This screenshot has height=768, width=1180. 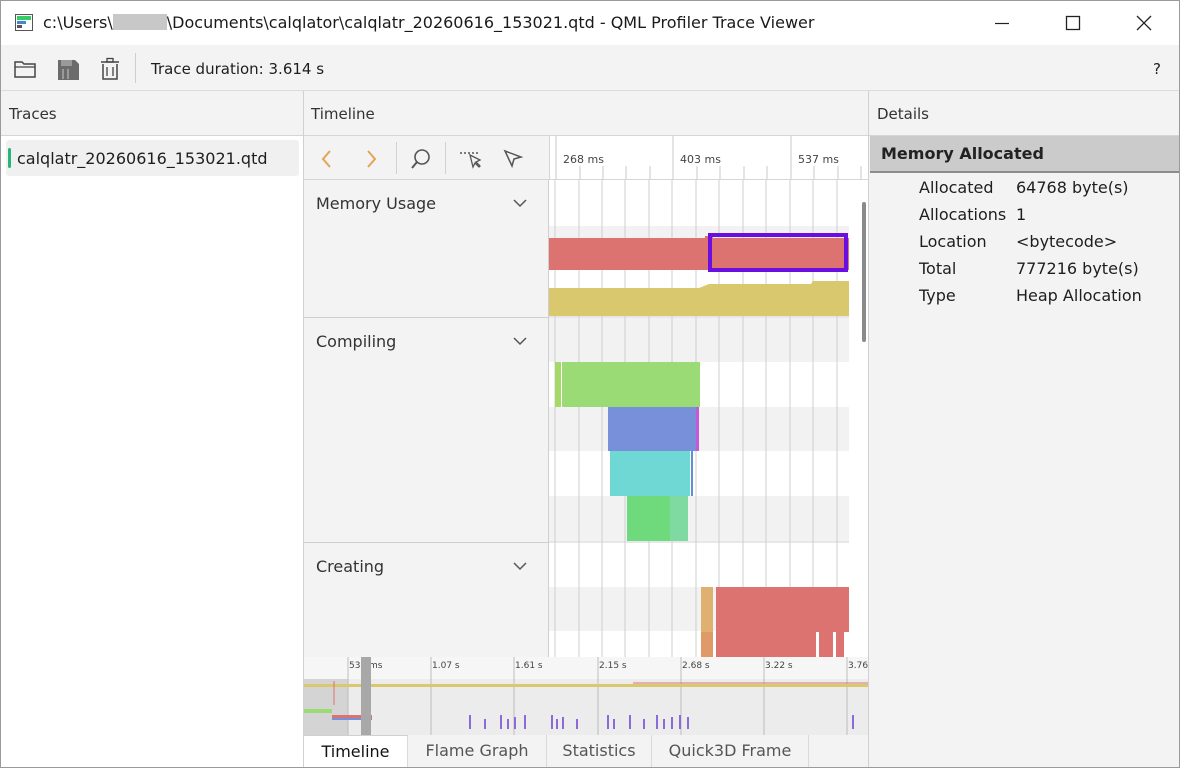 I want to click on range-select-icon, so click(x=471, y=160).